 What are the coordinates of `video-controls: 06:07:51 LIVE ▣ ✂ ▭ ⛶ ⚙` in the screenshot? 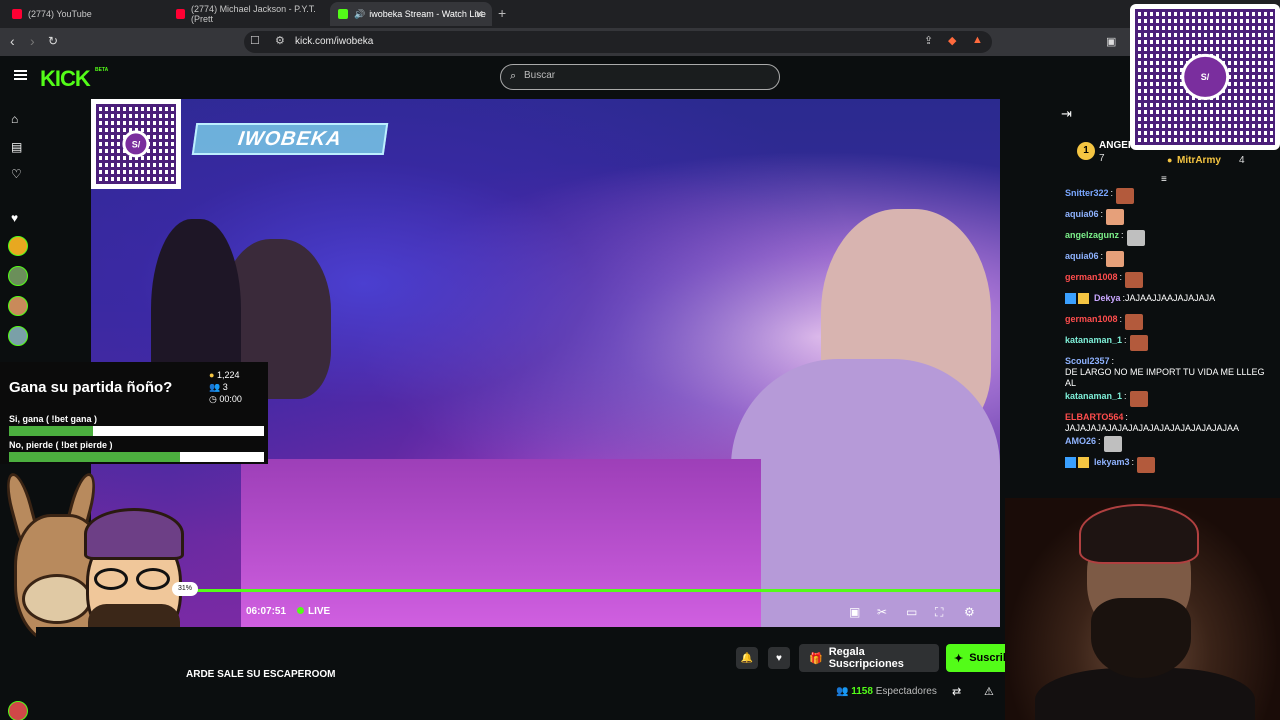 It's located at (545, 612).